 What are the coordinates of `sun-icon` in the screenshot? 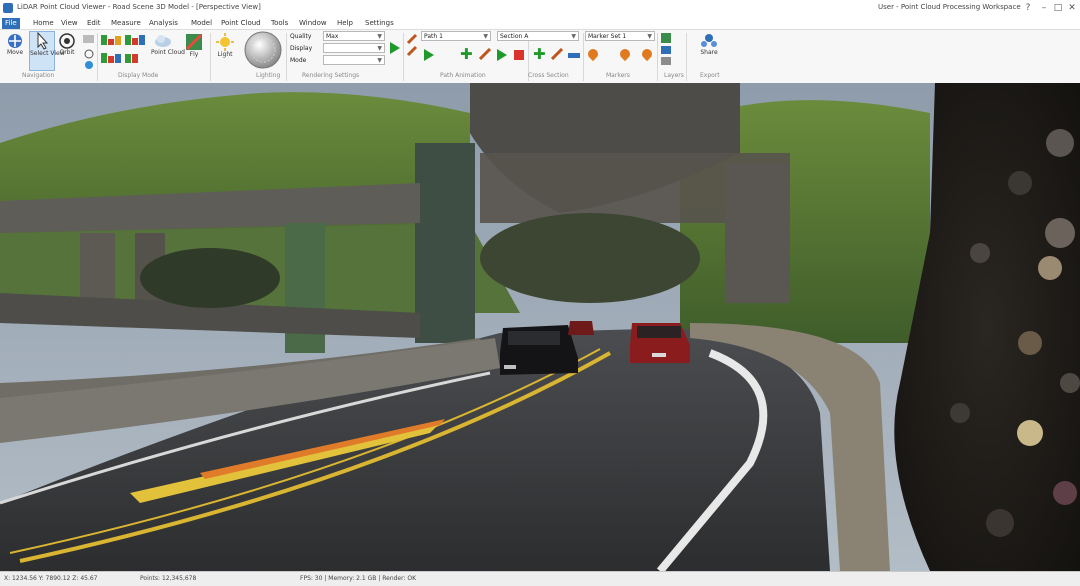 It's located at (225, 42).